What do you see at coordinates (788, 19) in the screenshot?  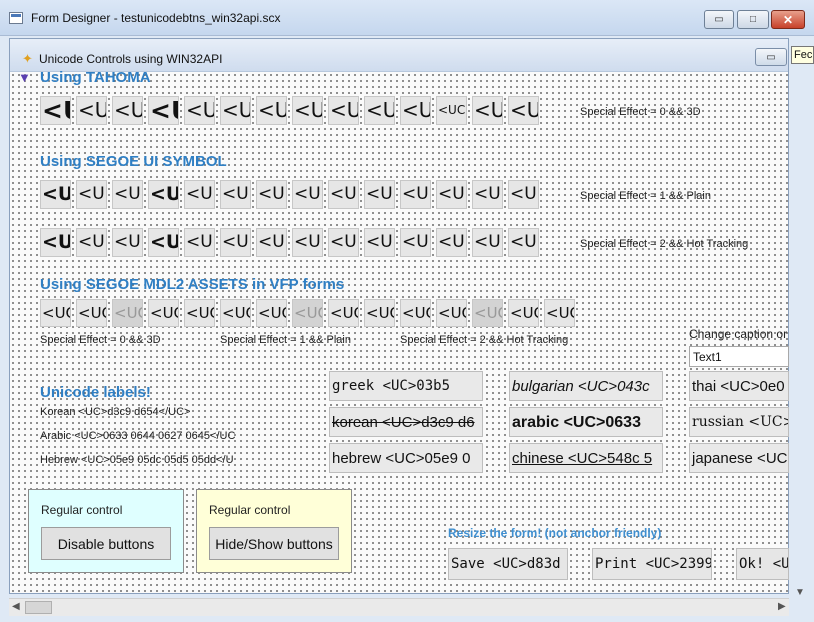 I see `window-close-button: ✕` at bounding box center [788, 19].